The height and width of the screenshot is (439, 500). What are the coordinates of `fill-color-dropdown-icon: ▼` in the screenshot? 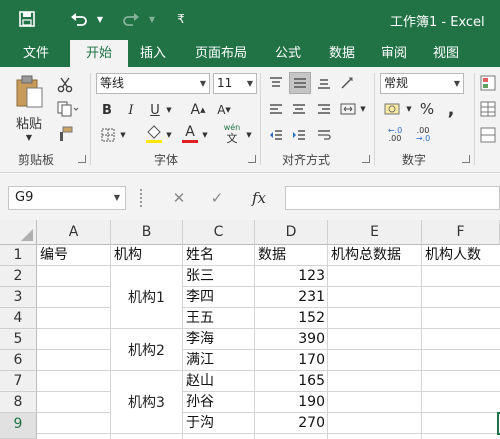 It's located at (169, 135).